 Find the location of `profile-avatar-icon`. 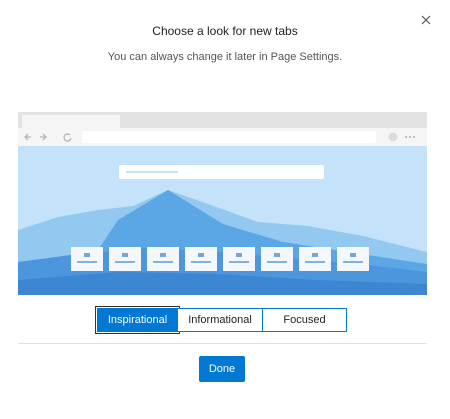

profile-avatar-icon is located at coordinates (393, 137).